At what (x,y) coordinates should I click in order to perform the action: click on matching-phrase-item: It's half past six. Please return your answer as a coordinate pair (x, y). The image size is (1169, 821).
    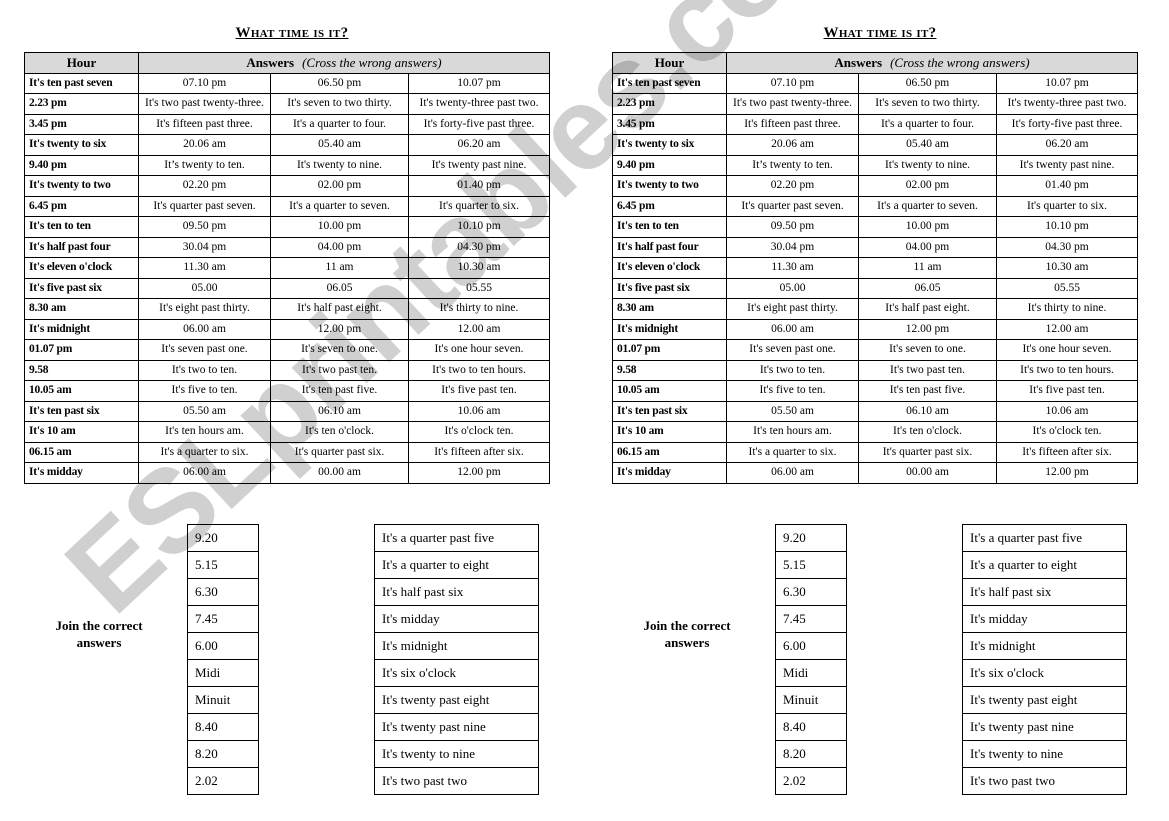
    Looking at the image, I should click on (1044, 592).